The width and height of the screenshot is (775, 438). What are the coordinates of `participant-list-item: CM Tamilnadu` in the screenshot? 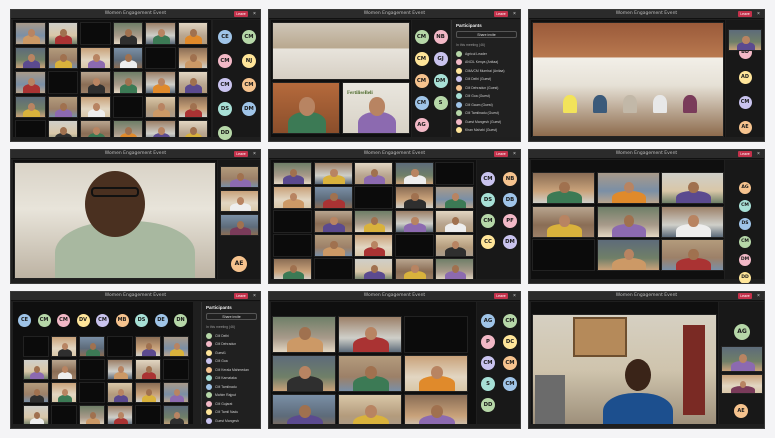 It's located at (232, 386).